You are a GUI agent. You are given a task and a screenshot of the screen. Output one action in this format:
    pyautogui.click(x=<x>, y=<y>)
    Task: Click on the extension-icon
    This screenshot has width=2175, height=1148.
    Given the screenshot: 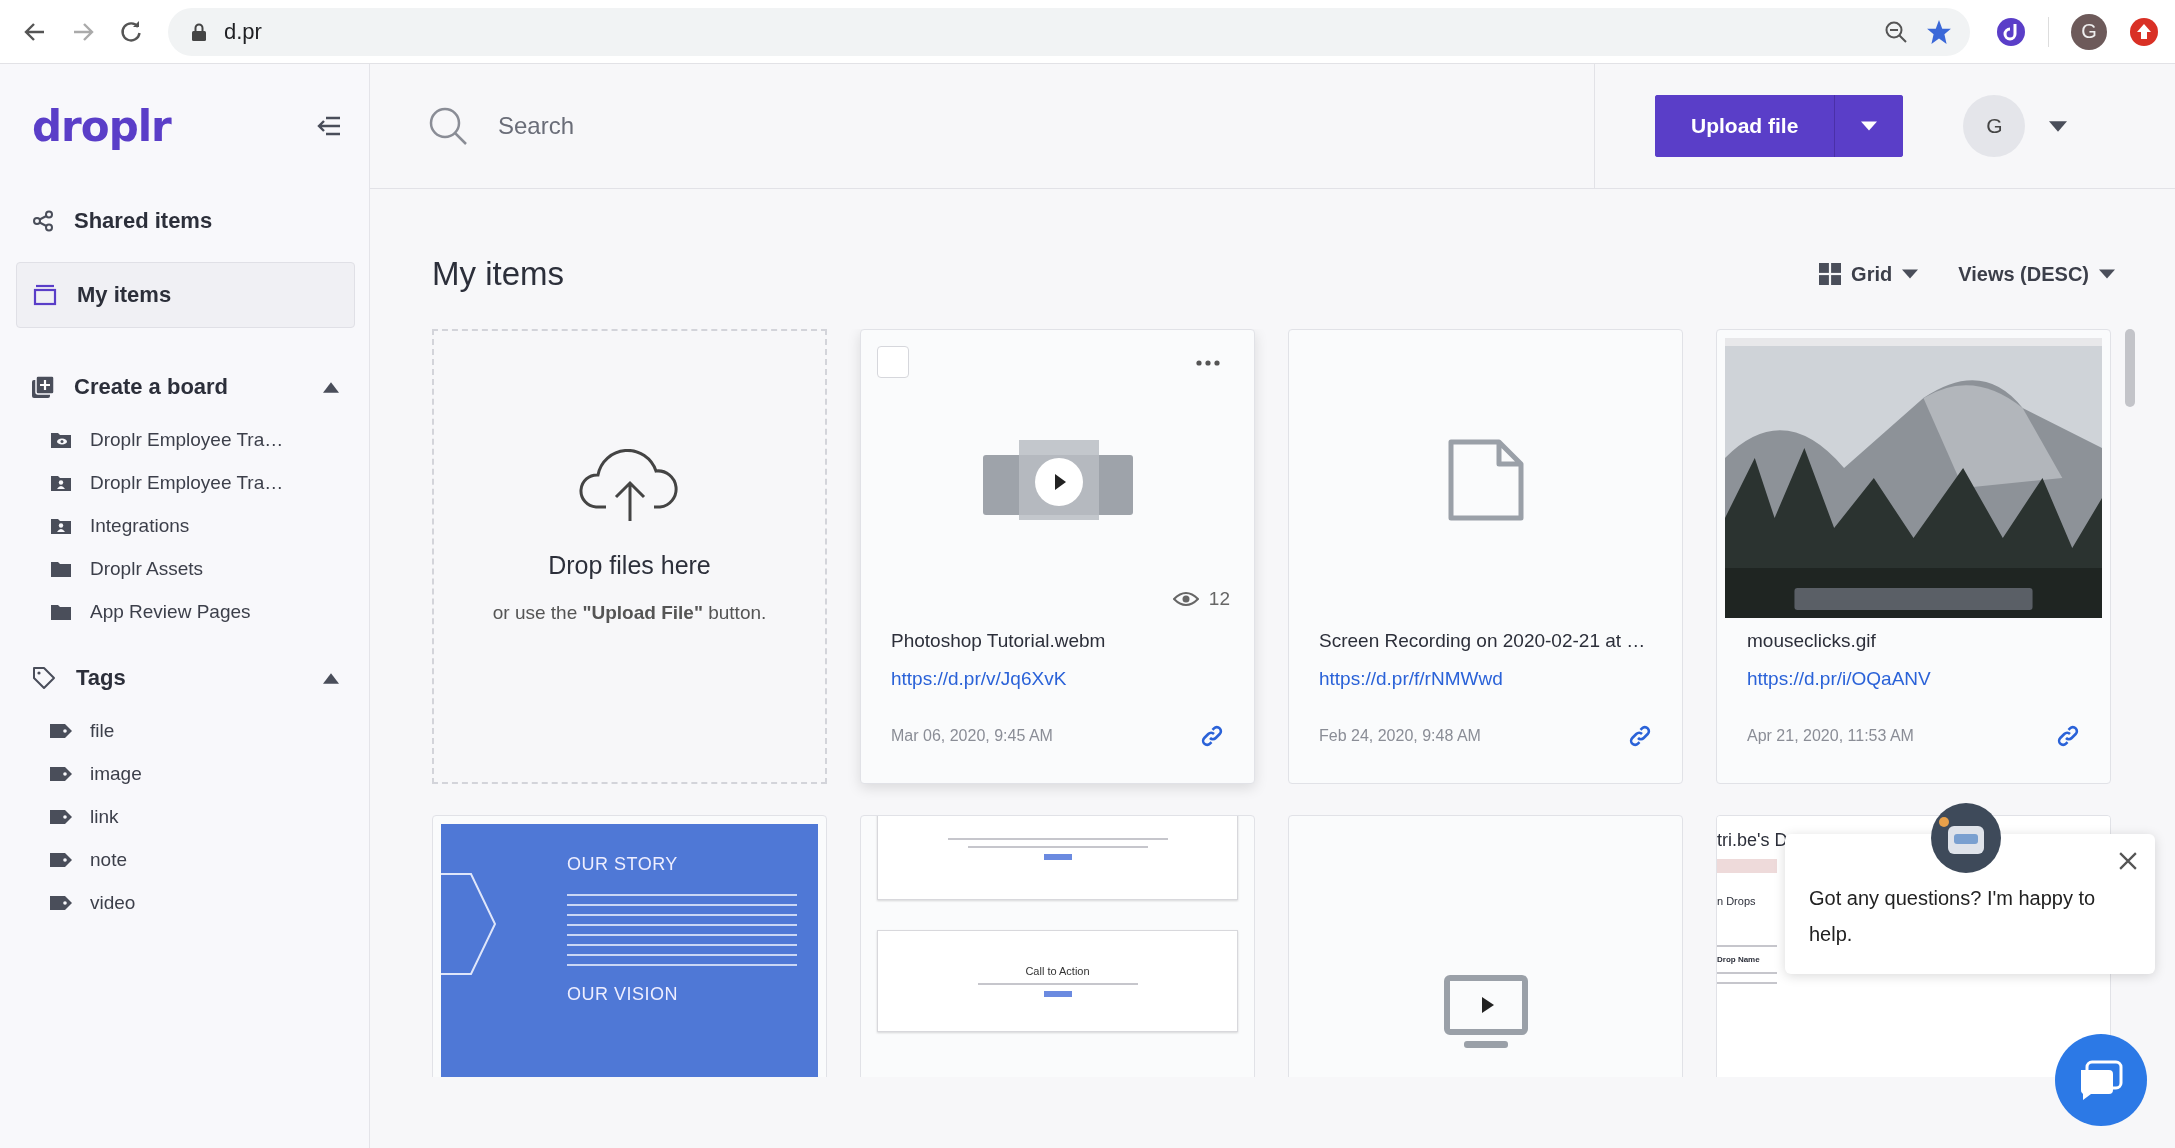 What is the action you would take?
    pyautogui.click(x=2011, y=31)
    